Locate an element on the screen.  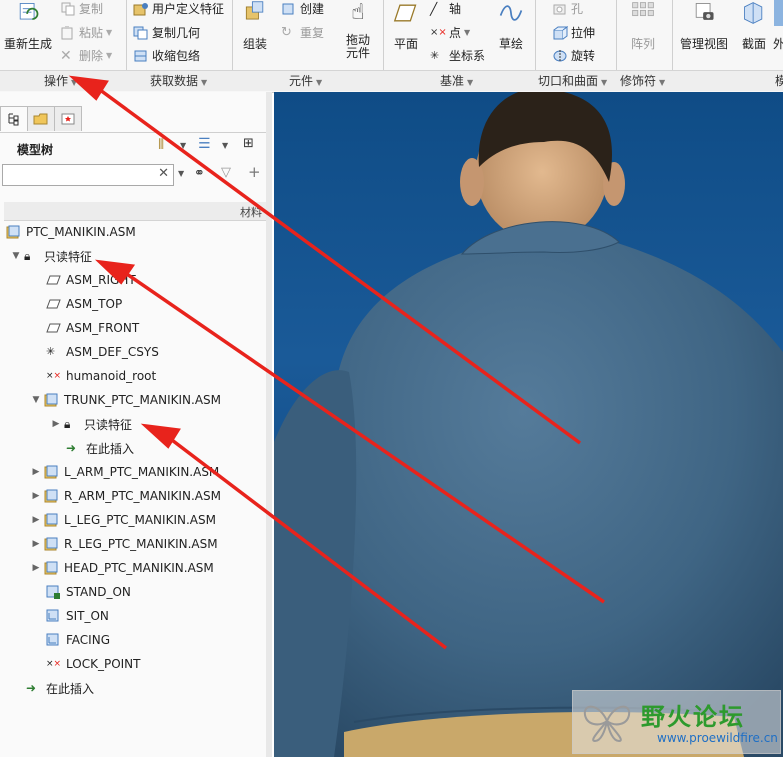
copy-button: 复制 is located at coordinates (81, 8).